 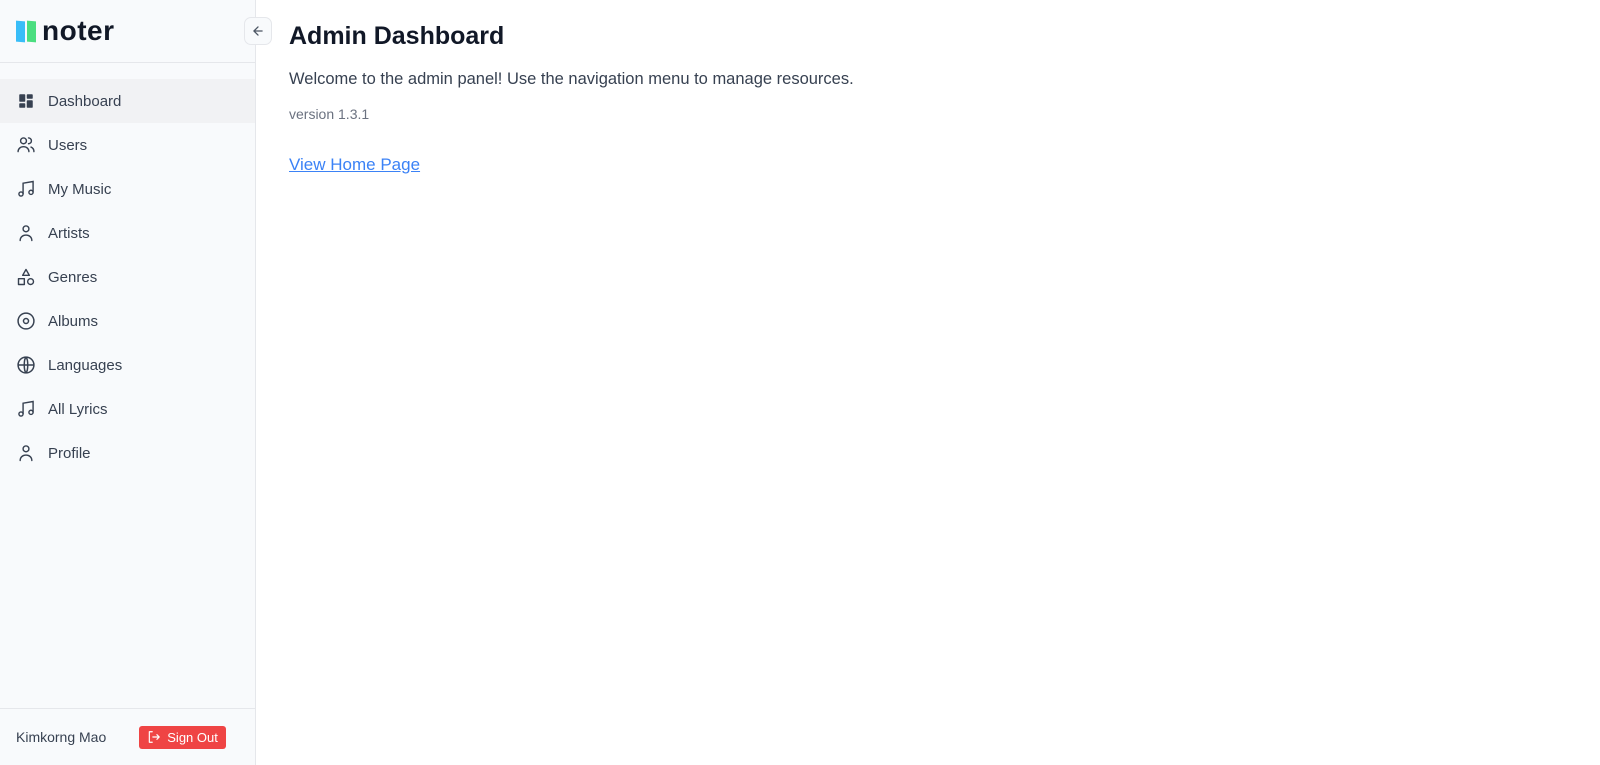 What do you see at coordinates (78, 409) in the screenshot?
I see `sidebar-item-label: All Lyrics` at bounding box center [78, 409].